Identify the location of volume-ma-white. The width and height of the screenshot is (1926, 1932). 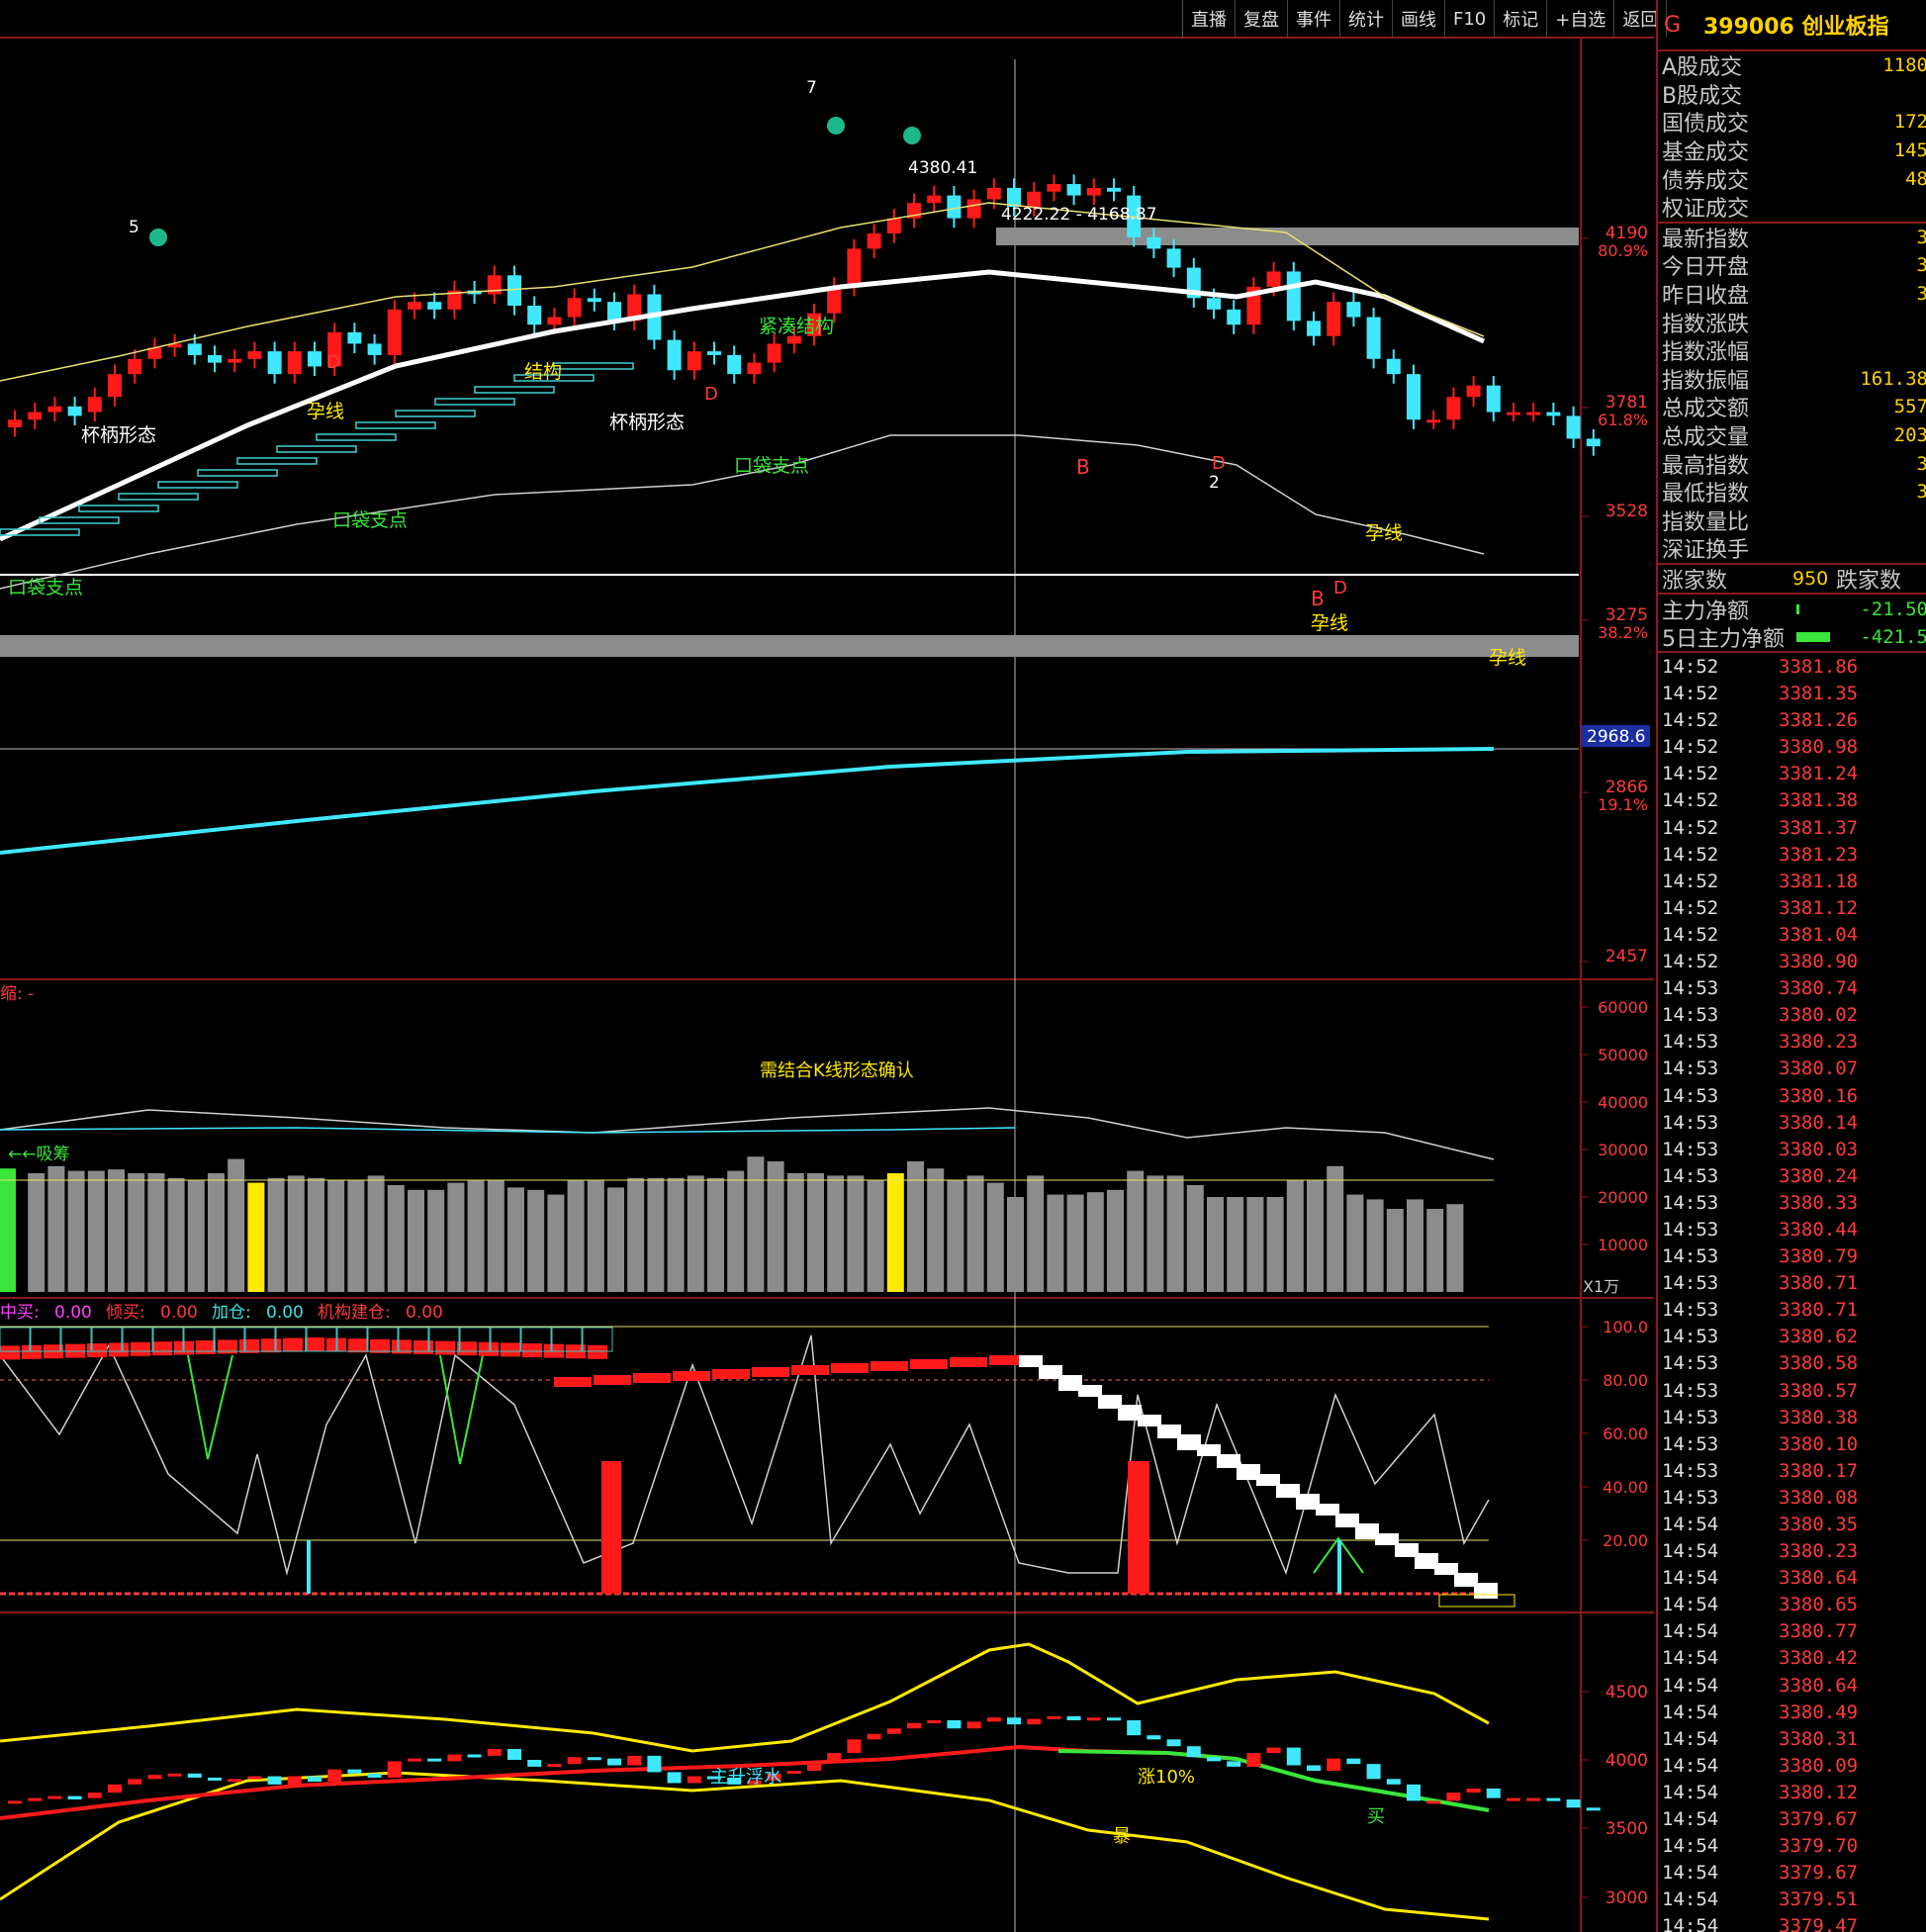
(747, 1133).